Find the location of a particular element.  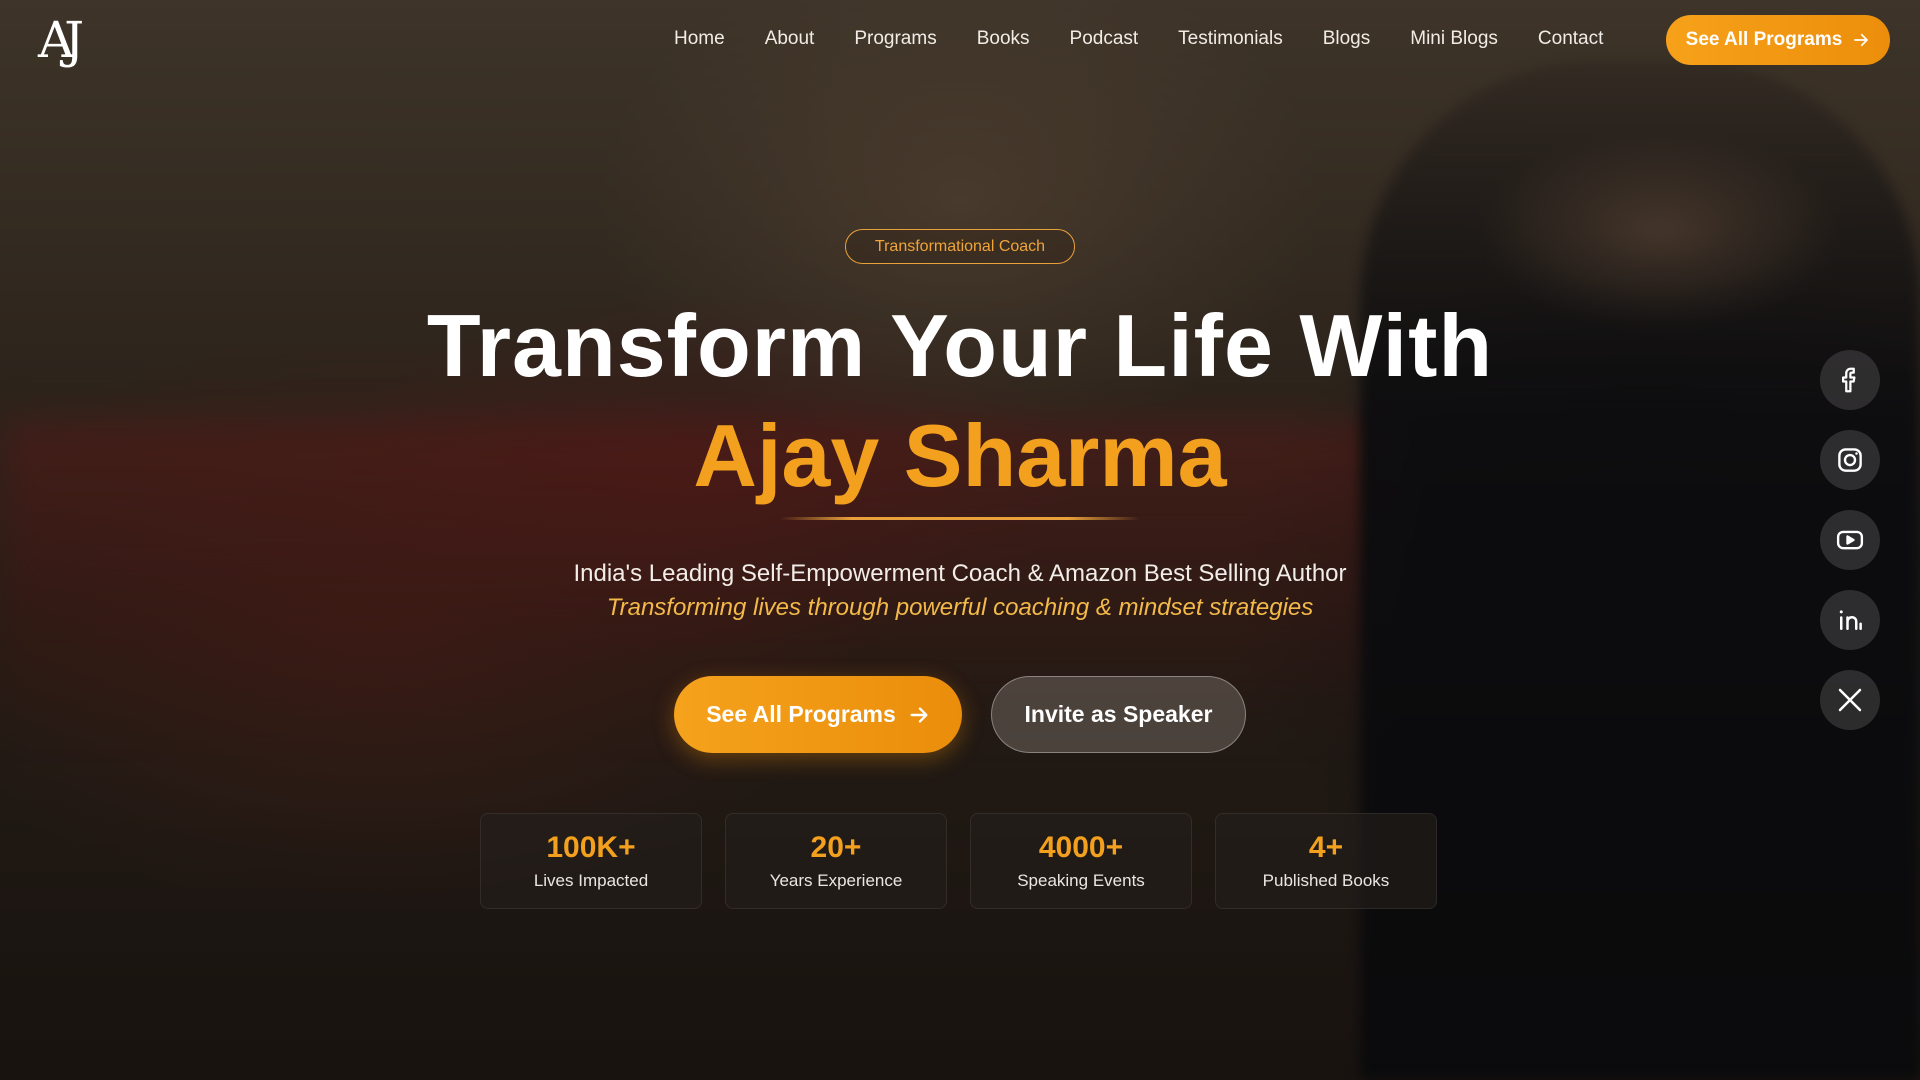

linkedin-link is located at coordinates (1850, 620).